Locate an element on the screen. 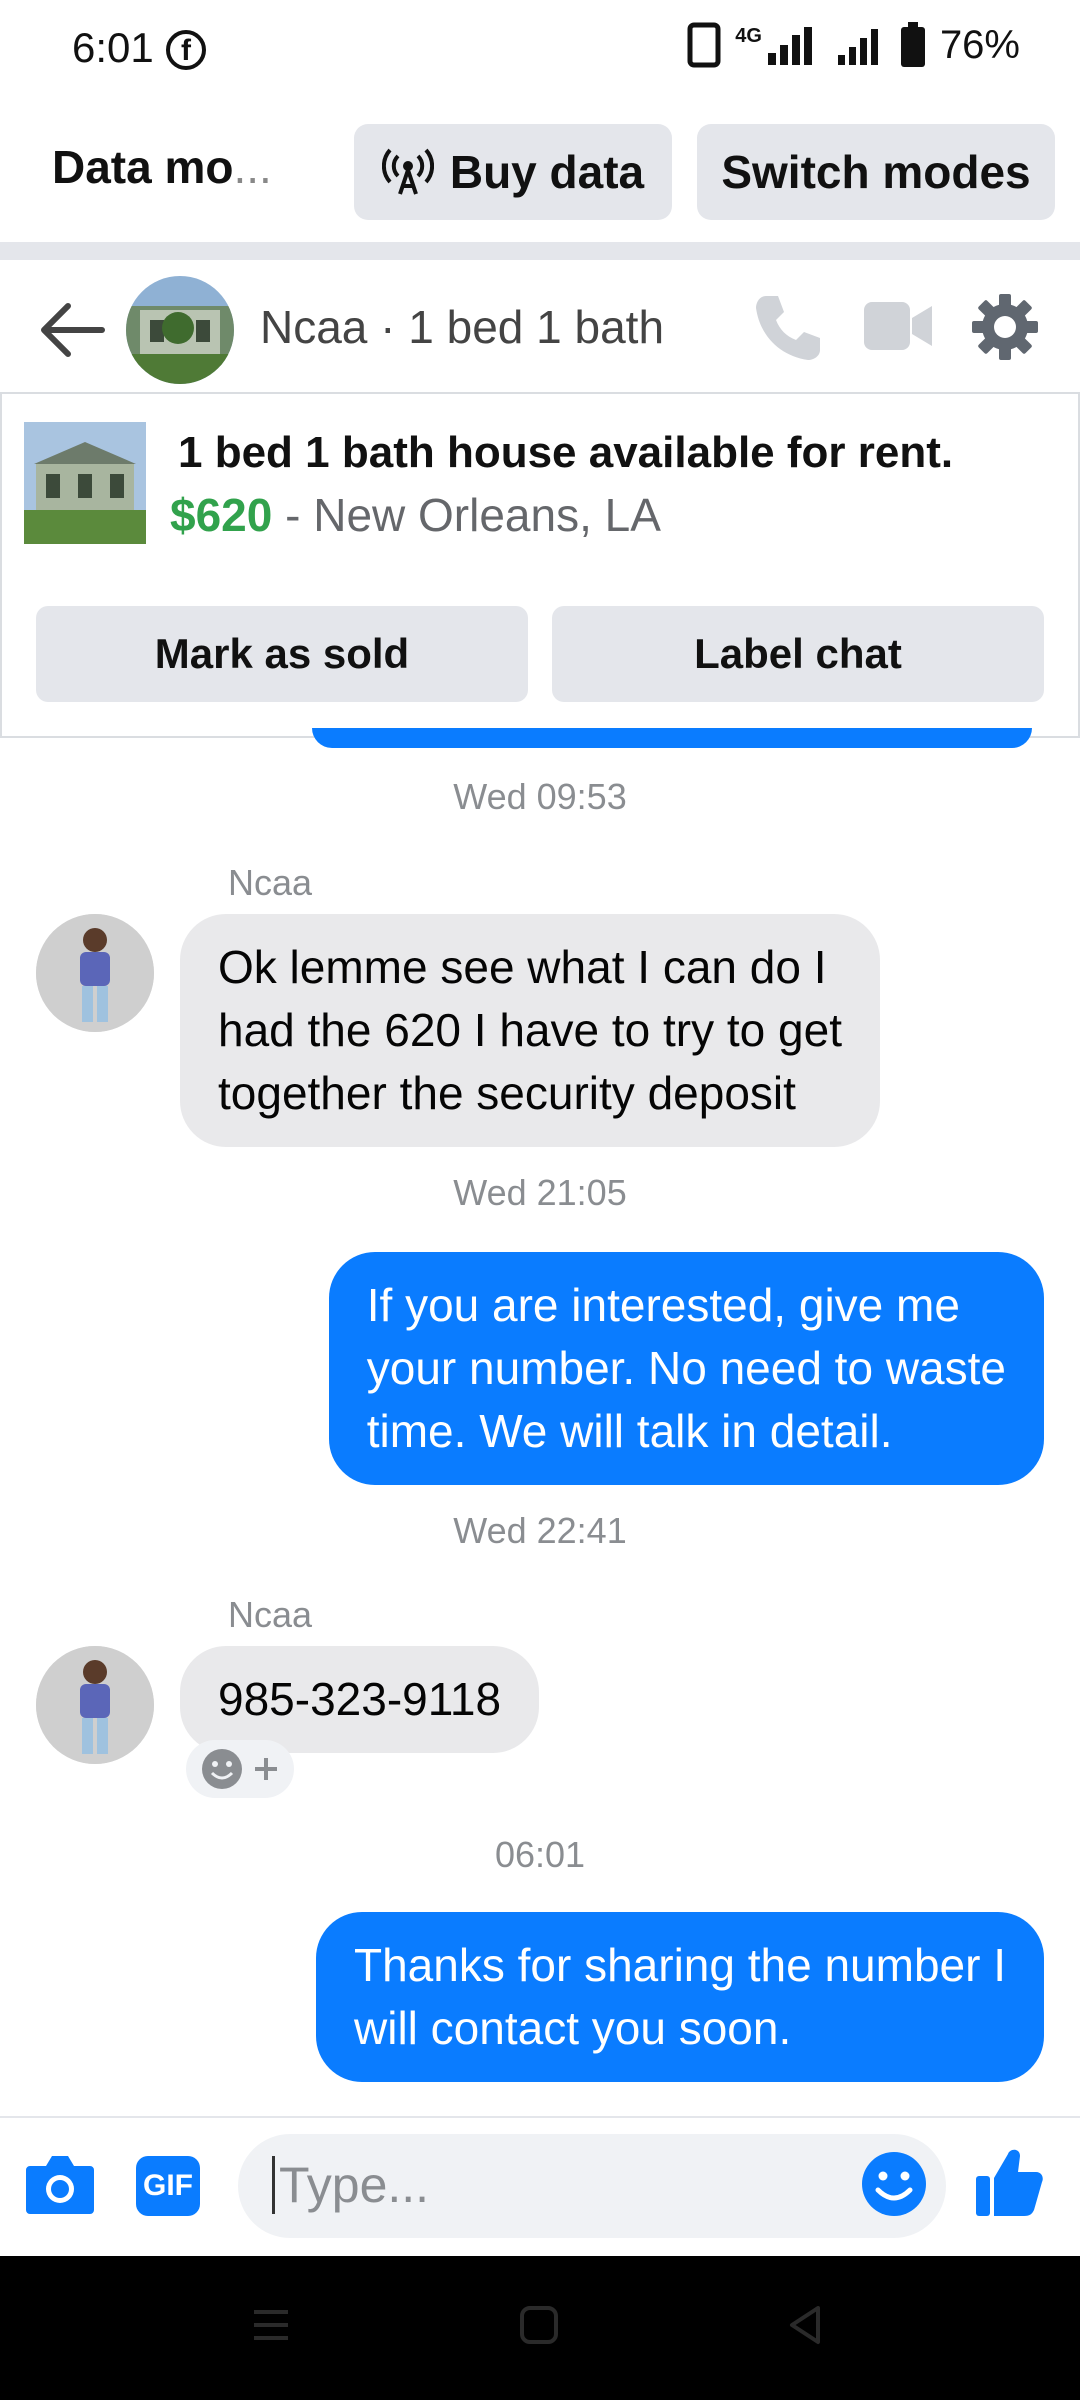 The height and width of the screenshot is (2400, 1080). nav-menu-icon is located at coordinates (271, 2325).